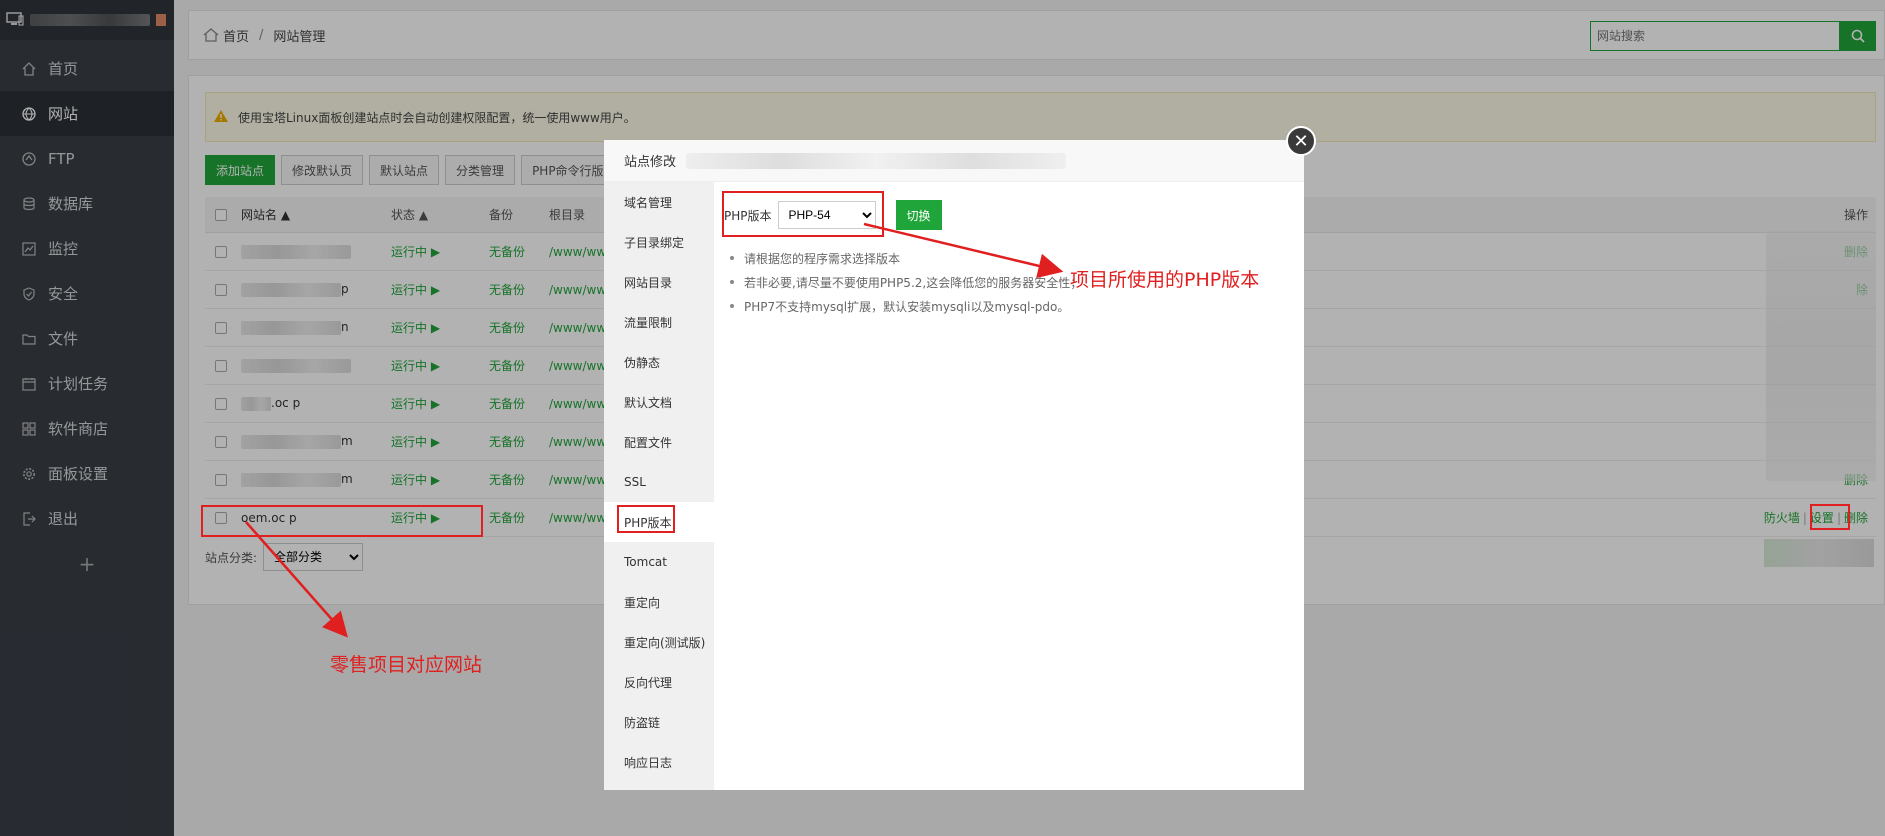  Describe the element at coordinates (406, 665) in the screenshot. I see `annotation-site: 零售项目对应网站` at that location.